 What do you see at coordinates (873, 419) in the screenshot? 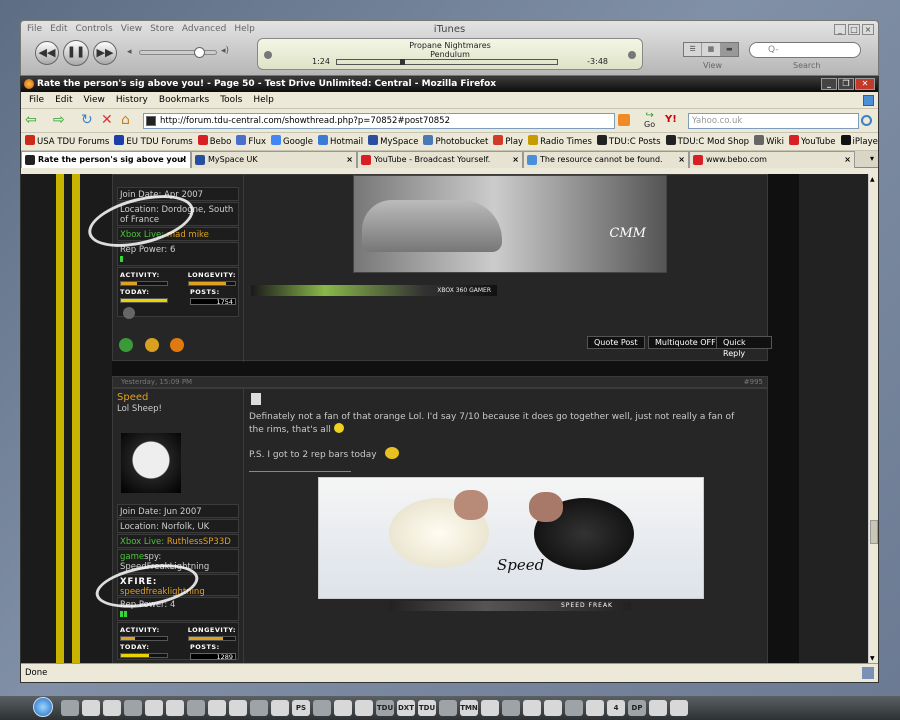
I see `vertical-scrollbar: ▲ ▼` at bounding box center [873, 419].